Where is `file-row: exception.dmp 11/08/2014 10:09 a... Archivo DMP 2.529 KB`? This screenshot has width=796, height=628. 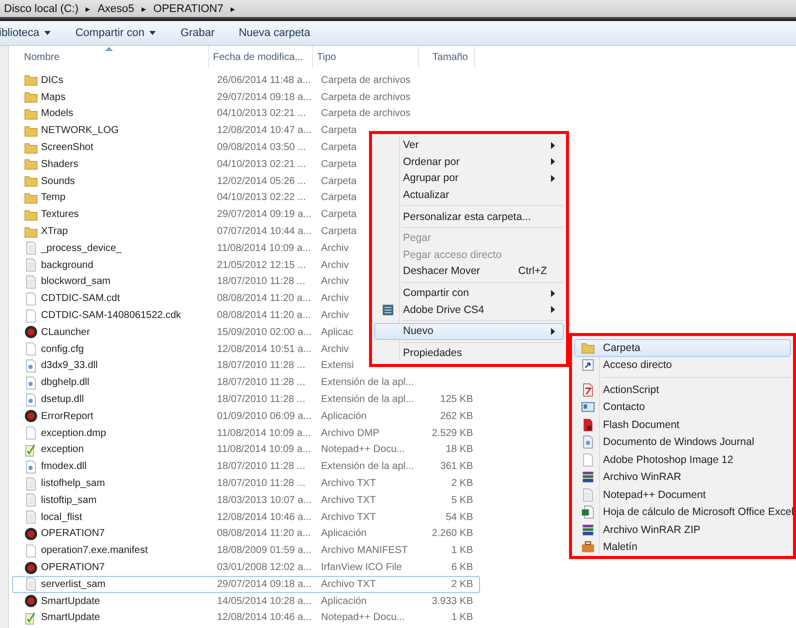
file-row: exception.dmp 11/08/2014 10:09 a... Archivo DMP 2.529 KB is located at coordinates (246, 433).